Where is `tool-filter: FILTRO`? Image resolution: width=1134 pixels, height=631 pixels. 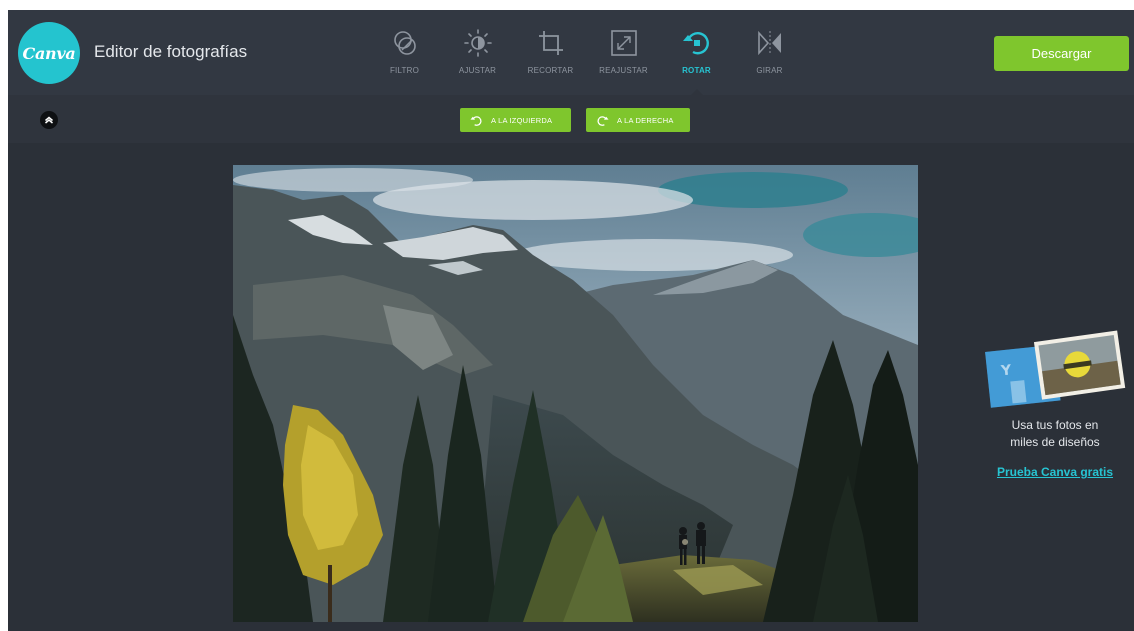
tool-filter: FILTRO is located at coordinates (404, 52).